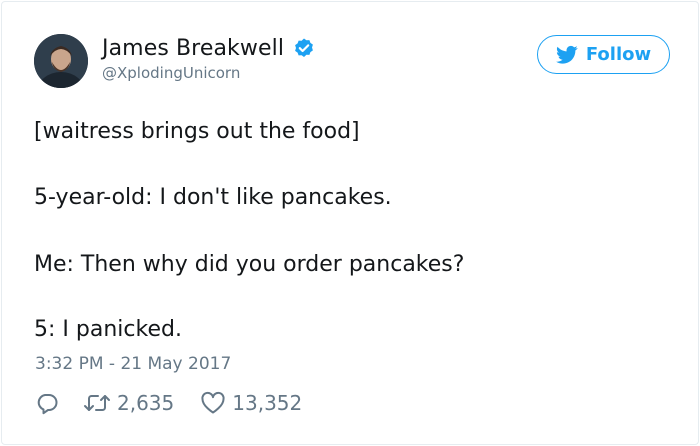 The image size is (700, 446). I want to click on tweet-actions: 2,635 13,352, so click(181, 403).